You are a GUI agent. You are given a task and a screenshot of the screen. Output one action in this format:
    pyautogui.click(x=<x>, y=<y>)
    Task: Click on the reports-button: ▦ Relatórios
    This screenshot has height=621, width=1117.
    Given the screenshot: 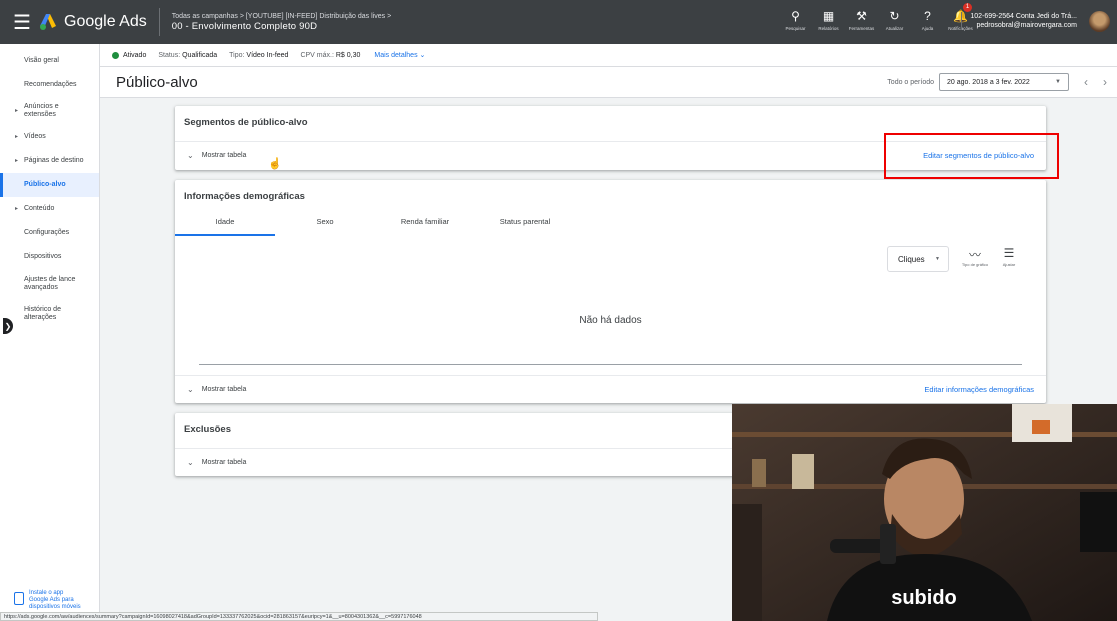 What is the action you would take?
    pyautogui.click(x=828, y=18)
    